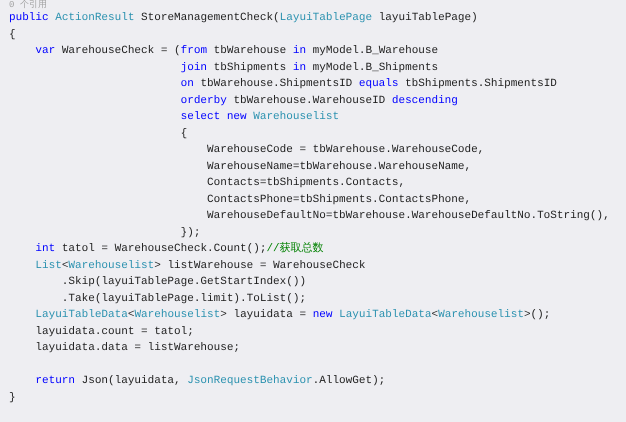  What do you see at coordinates (408, 216) in the screenshot?
I see `code-line: WarehouseDefaultNo=tbWarehouse.WarehouseDefaultNo.ToString(),` at bounding box center [408, 216].